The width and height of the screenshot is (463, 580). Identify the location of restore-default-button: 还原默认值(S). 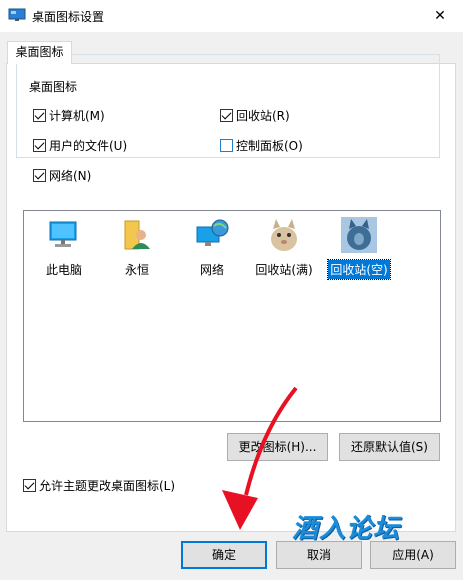
(389, 447).